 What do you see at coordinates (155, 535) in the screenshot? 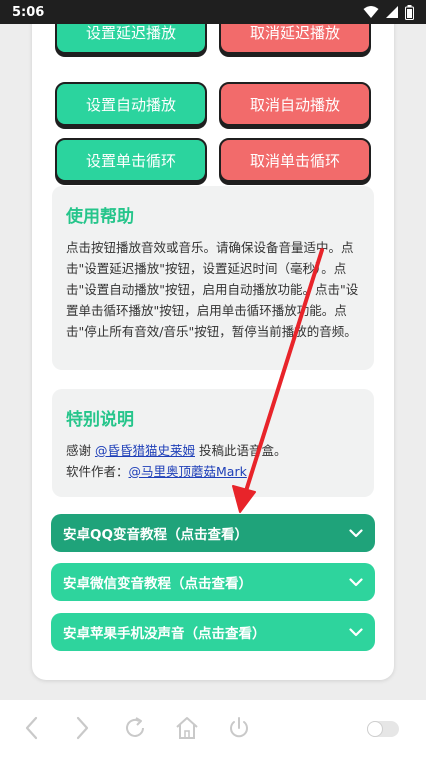
I see `accordion-label: 安卓QQ变音教程（点击查看）` at bounding box center [155, 535].